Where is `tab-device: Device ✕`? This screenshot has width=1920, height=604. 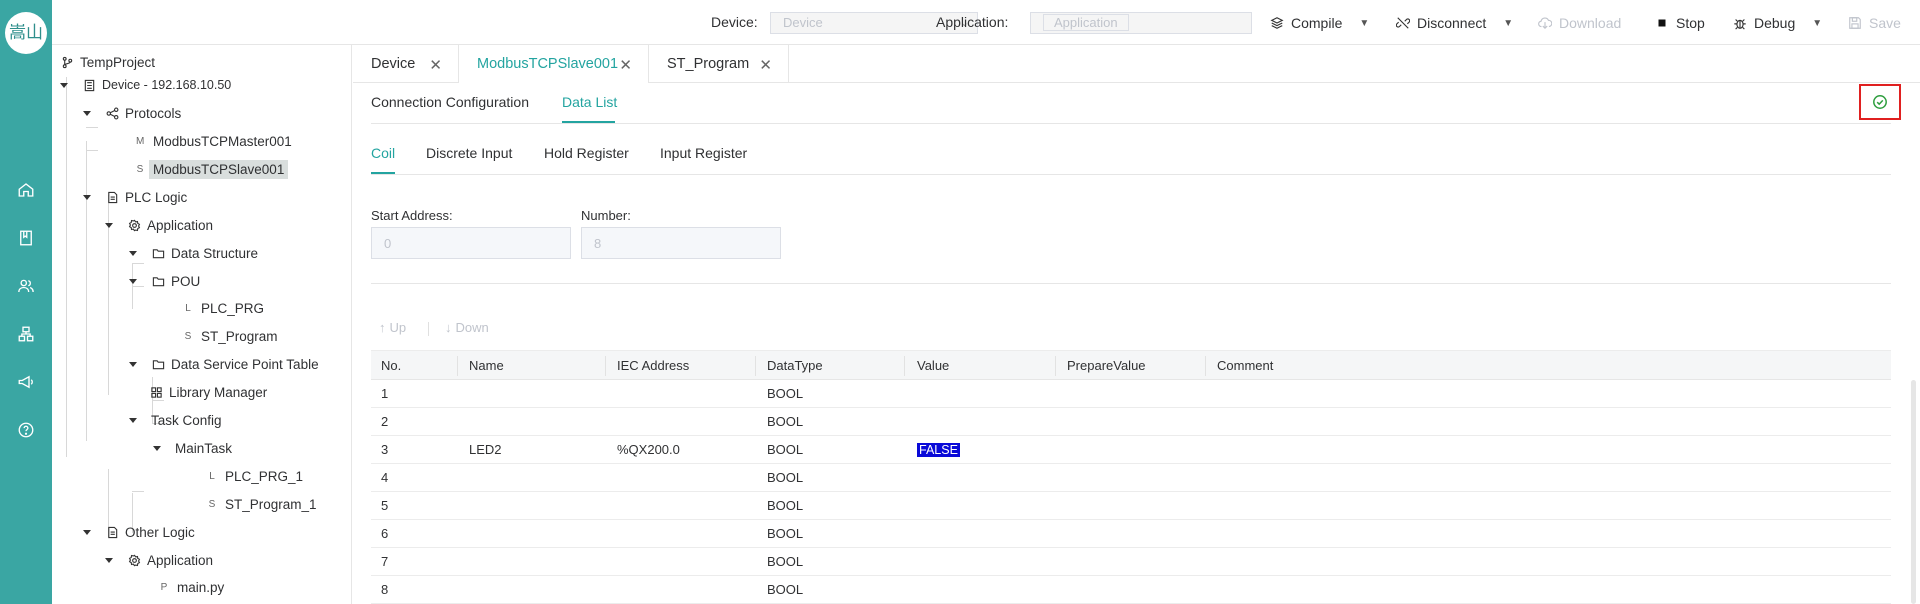 tab-device: Device ✕ is located at coordinates (406, 64).